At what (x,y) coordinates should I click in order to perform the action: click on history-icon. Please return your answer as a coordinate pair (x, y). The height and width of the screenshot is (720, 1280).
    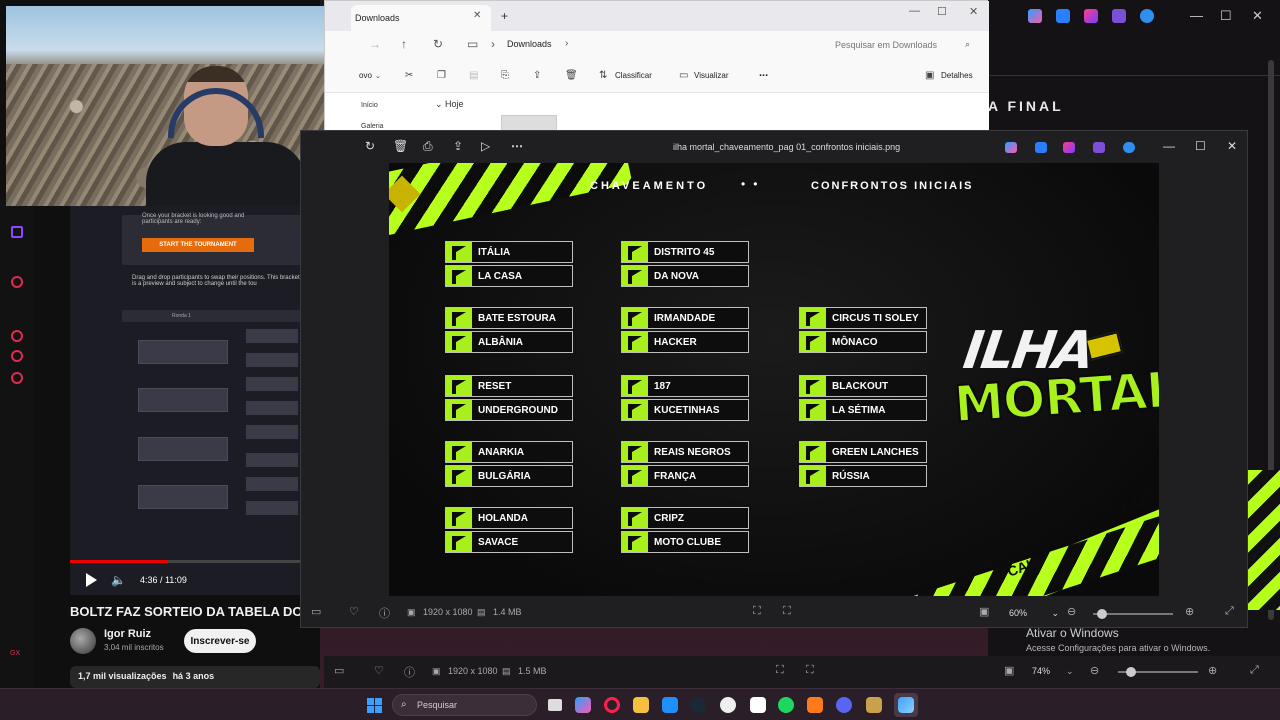
    Looking at the image, I should click on (17, 336).